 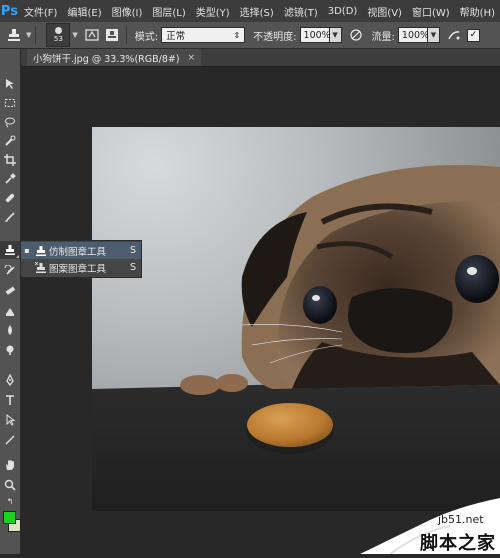 I want to click on menu-image: 图像(I), so click(x=127, y=11).